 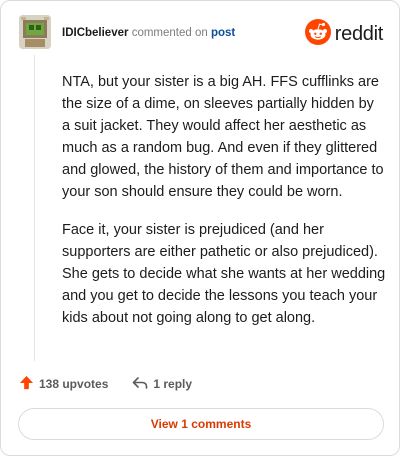 I want to click on comment-header: IDICbeliever commented on post reddit, so click(x=202, y=35).